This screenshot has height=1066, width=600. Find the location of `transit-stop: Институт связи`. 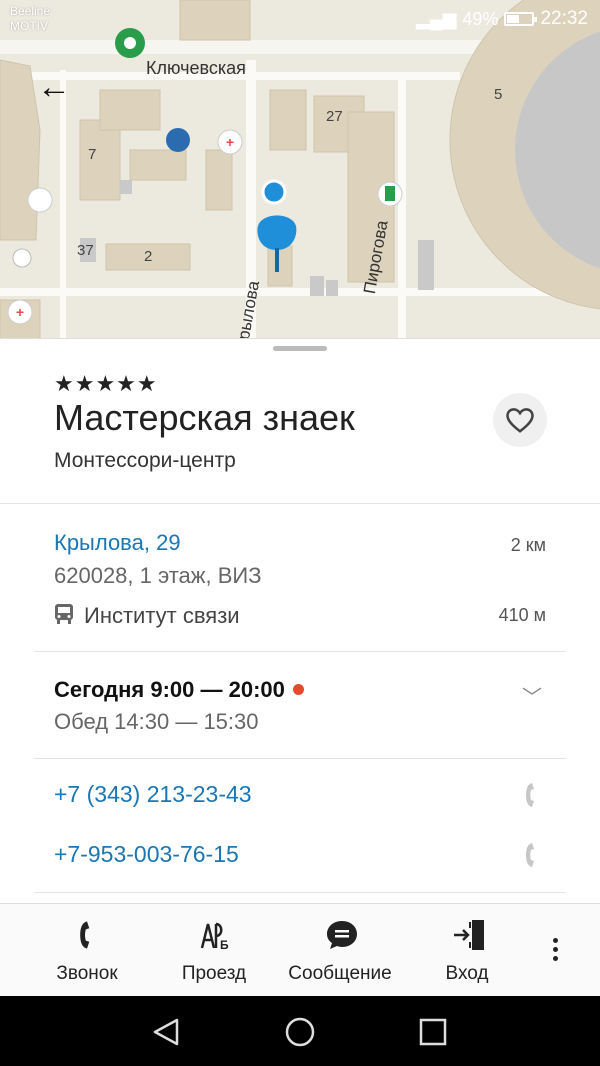

transit-stop: Институт связи is located at coordinates (162, 615).